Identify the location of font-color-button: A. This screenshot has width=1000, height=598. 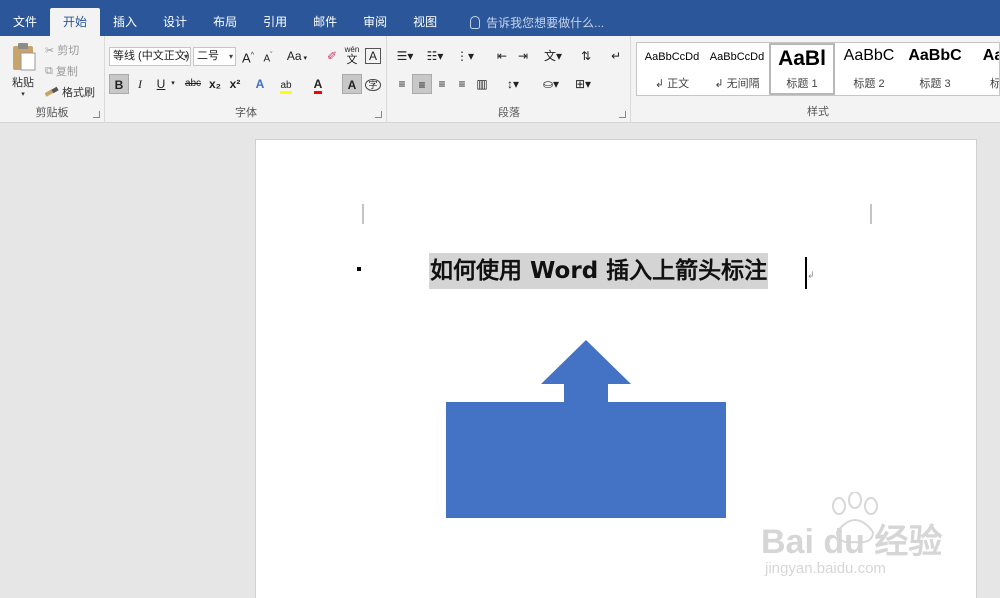
(318, 84).